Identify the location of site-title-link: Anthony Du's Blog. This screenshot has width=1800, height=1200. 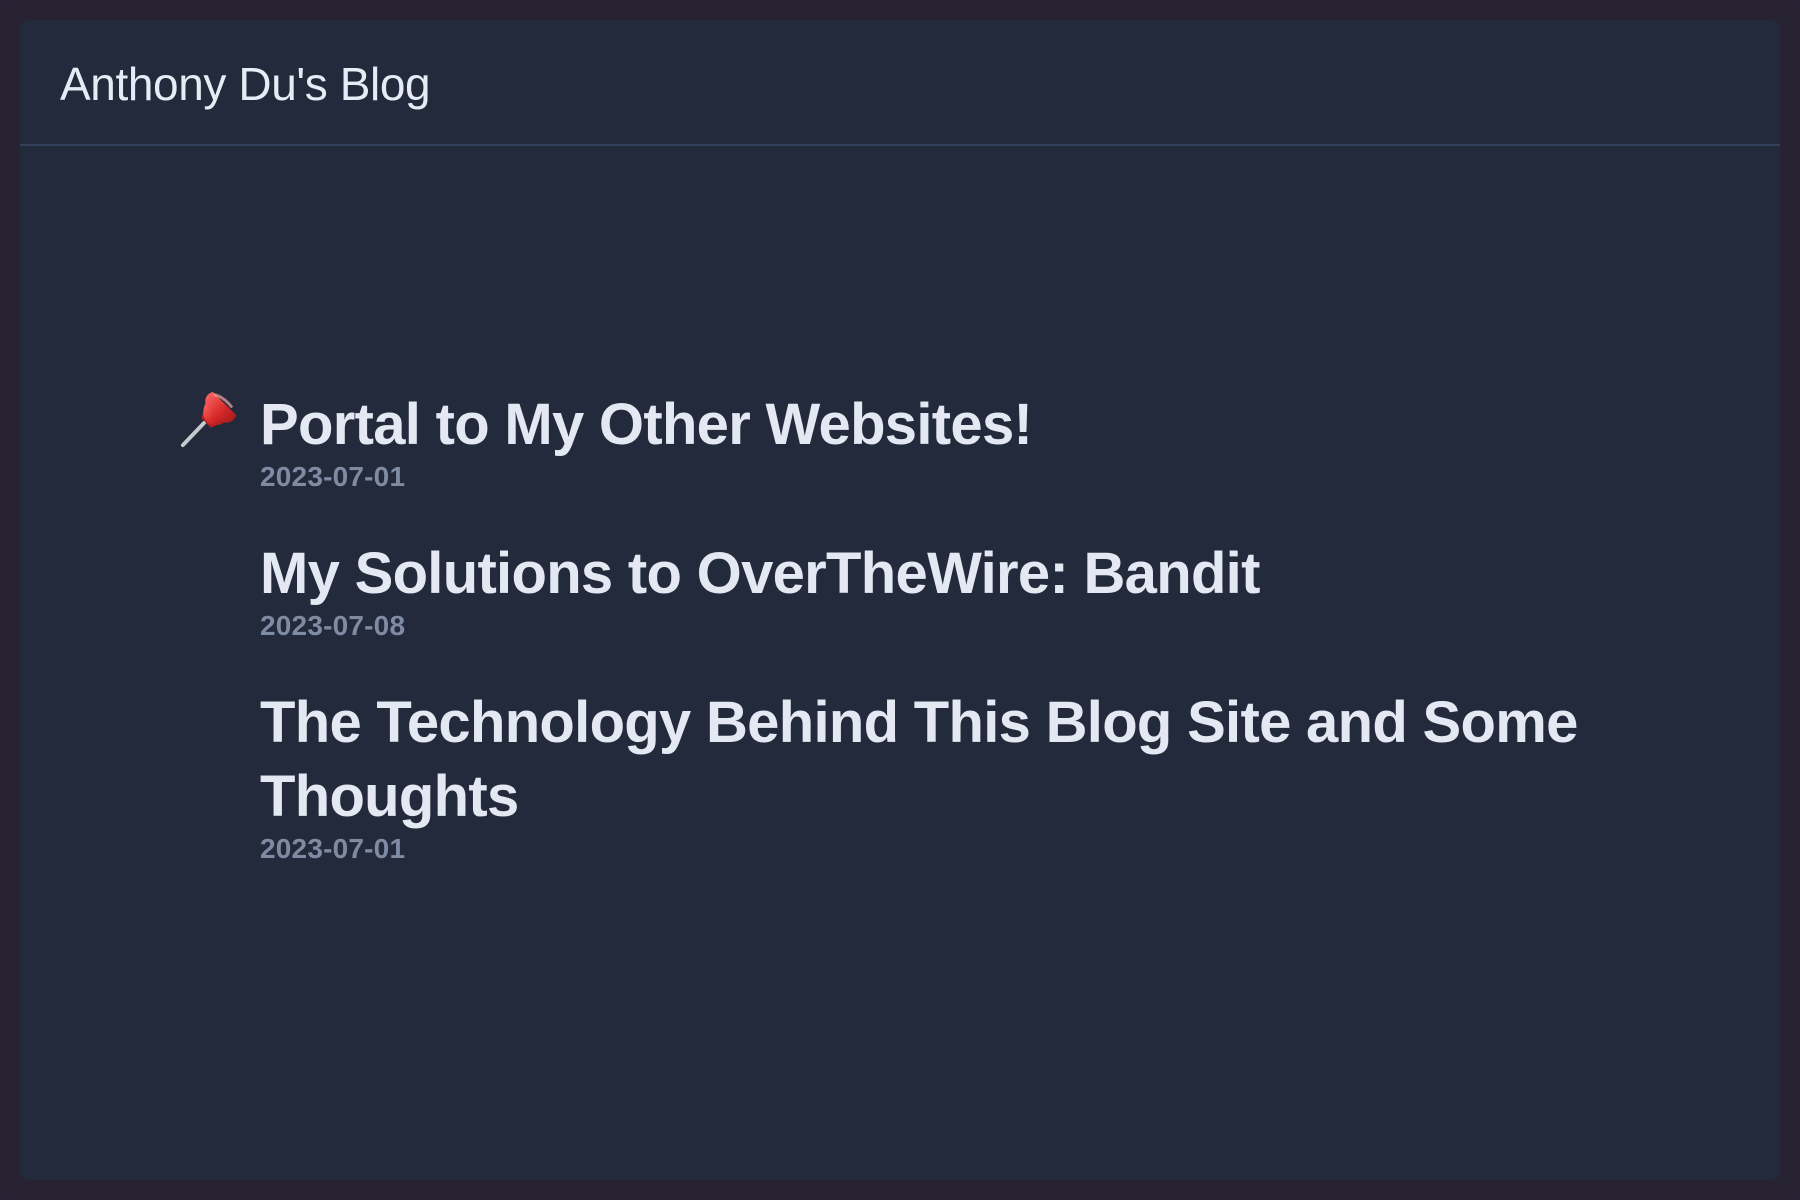
(245, 84).